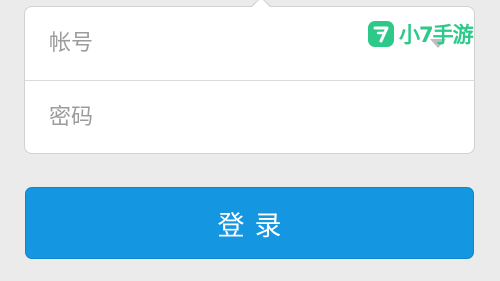 This screenshot has height=281, width=500. What do you see at coordinates (261, 4) in the screenshot?
I see `card-notch` at bounding box center [261, 4].